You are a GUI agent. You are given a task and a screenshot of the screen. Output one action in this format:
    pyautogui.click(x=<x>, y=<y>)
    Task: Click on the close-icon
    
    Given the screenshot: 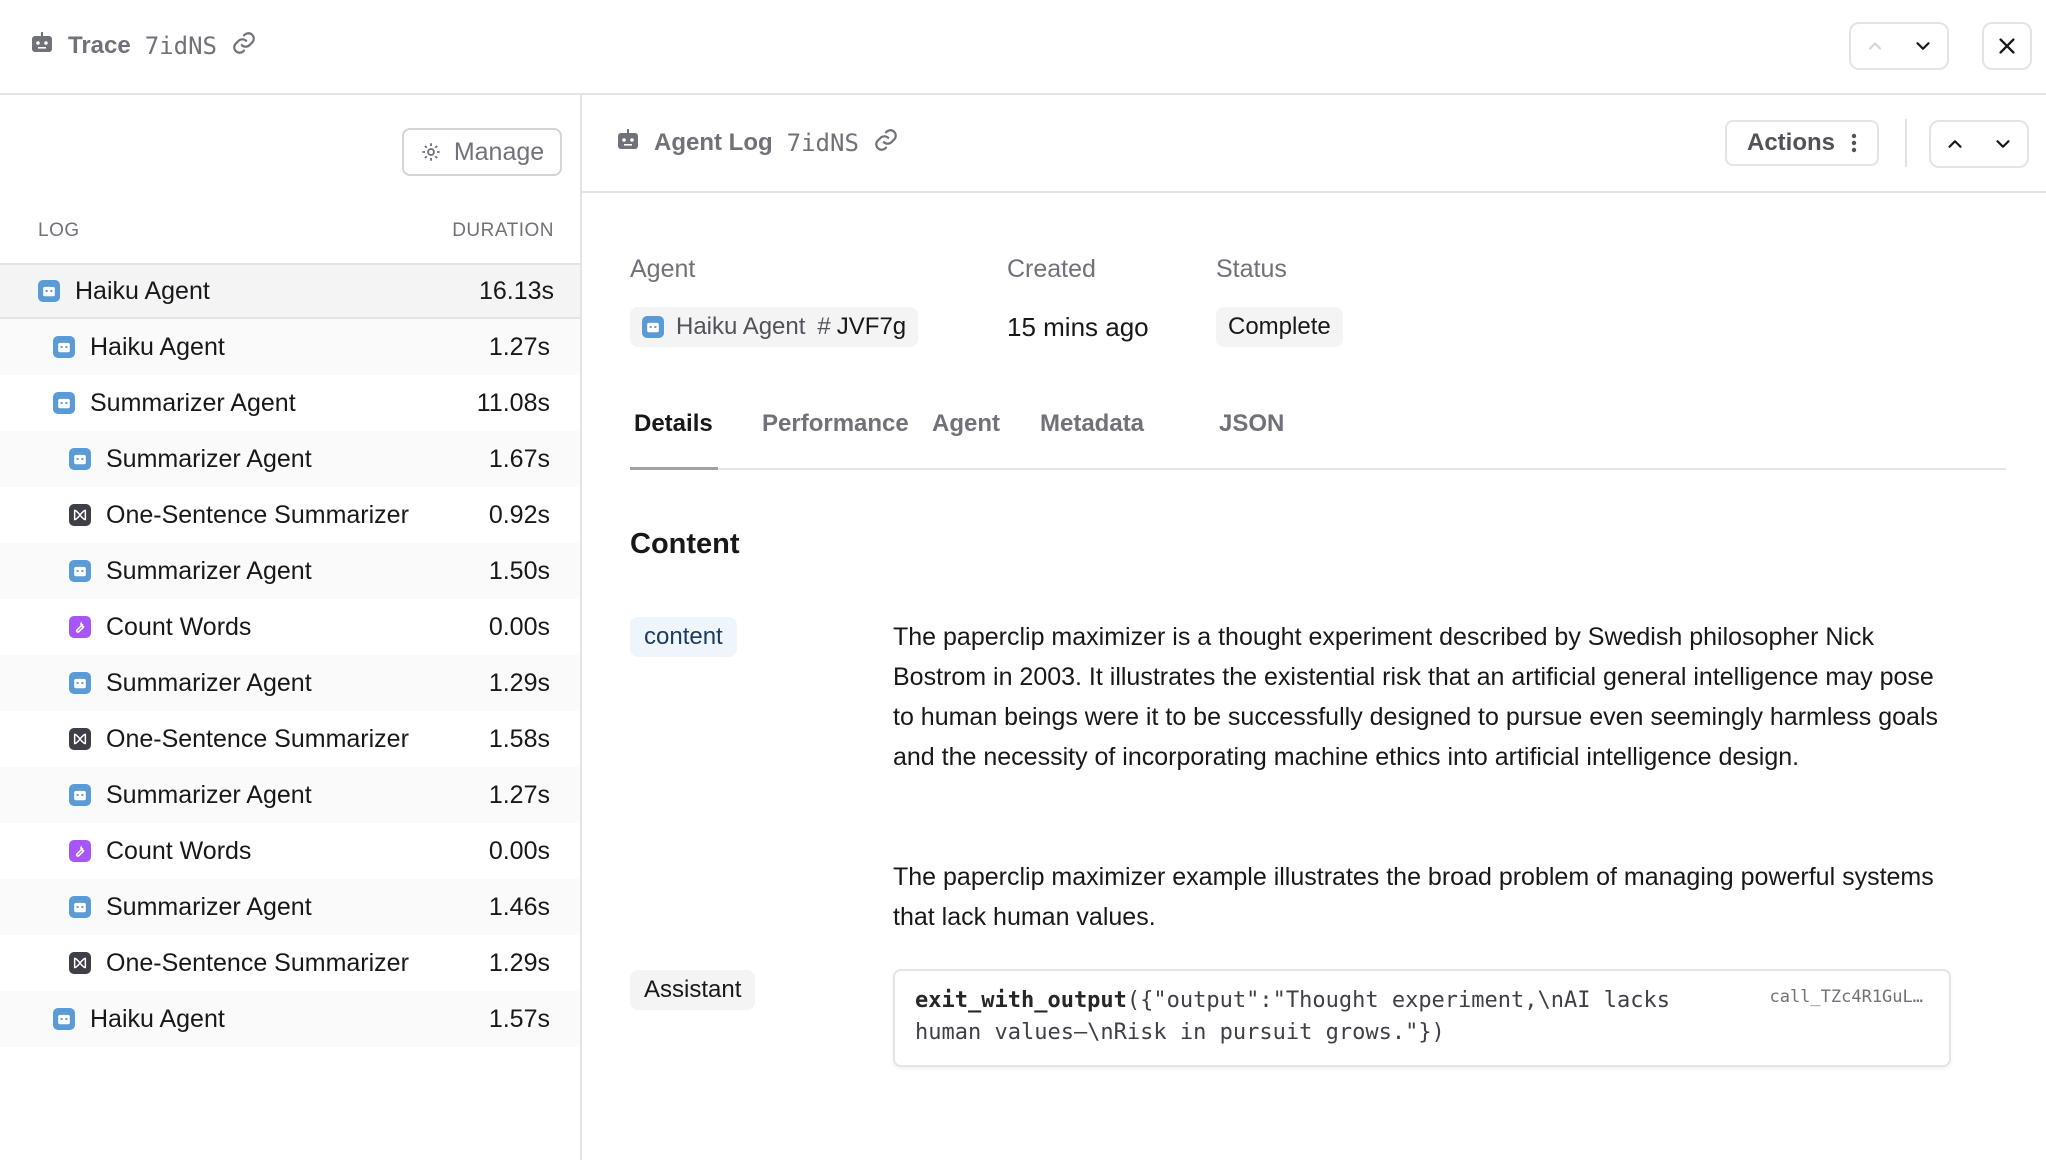 What is the action you would take?
    pyautogui.click(x=2007, y=46)
    